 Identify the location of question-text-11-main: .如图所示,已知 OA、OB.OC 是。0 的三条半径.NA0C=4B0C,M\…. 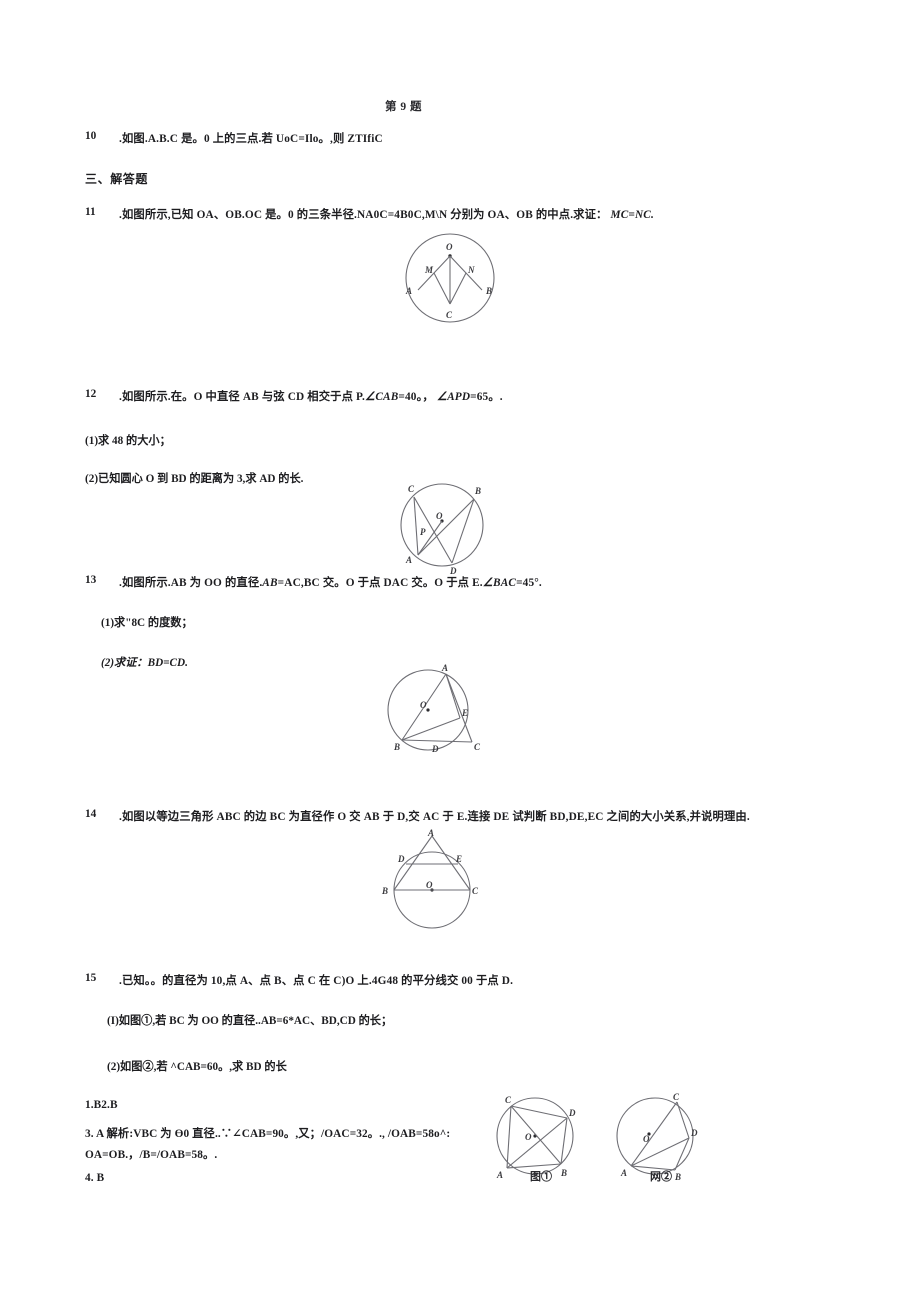
(363, 215).